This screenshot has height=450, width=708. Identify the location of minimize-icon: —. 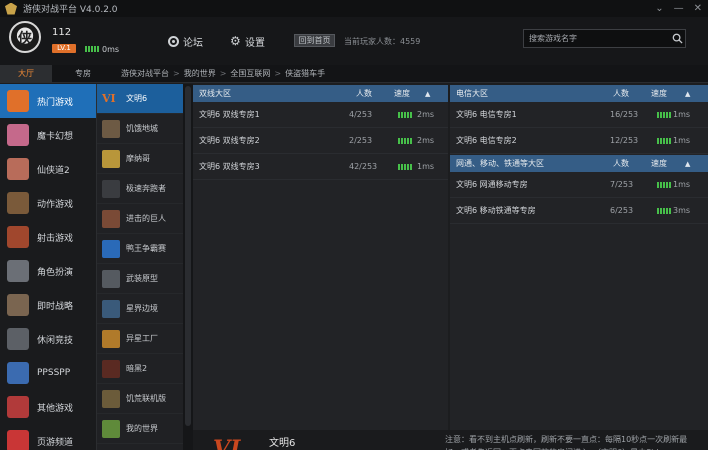
(679, 8).